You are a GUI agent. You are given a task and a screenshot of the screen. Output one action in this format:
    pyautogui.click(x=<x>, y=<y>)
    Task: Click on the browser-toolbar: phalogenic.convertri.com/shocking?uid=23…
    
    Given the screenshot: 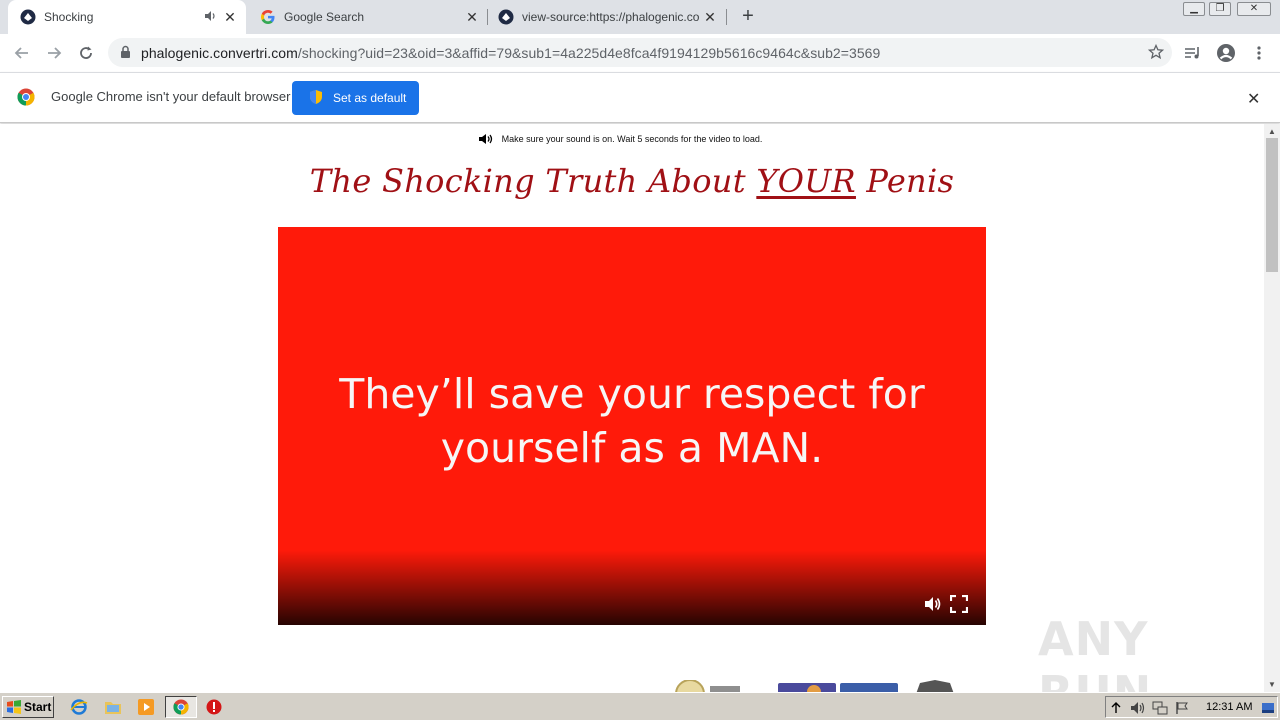 What is the action you would take?
    pyautogui.click(x=640, y=53)
    